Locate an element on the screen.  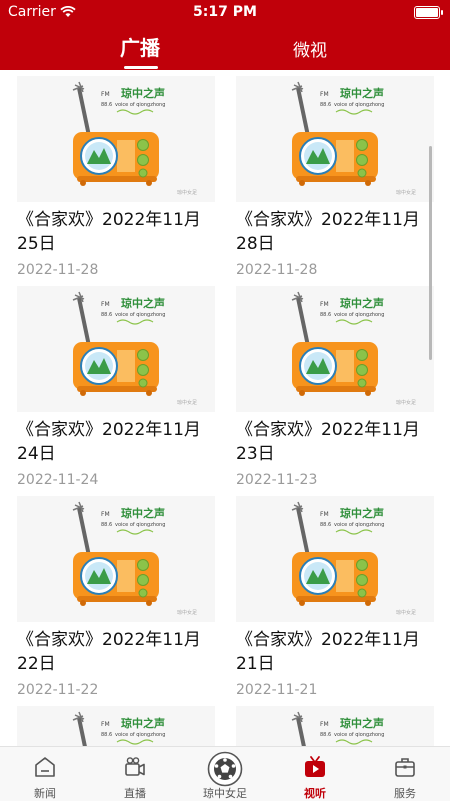
nav-audiovisual-label: 视听 is located at coordinates (315, 793).